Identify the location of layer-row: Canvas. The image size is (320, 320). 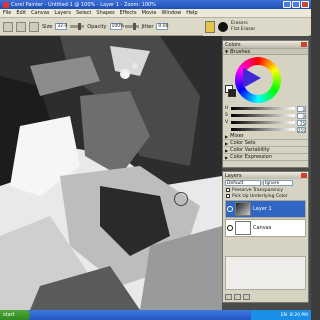
(265, 228).